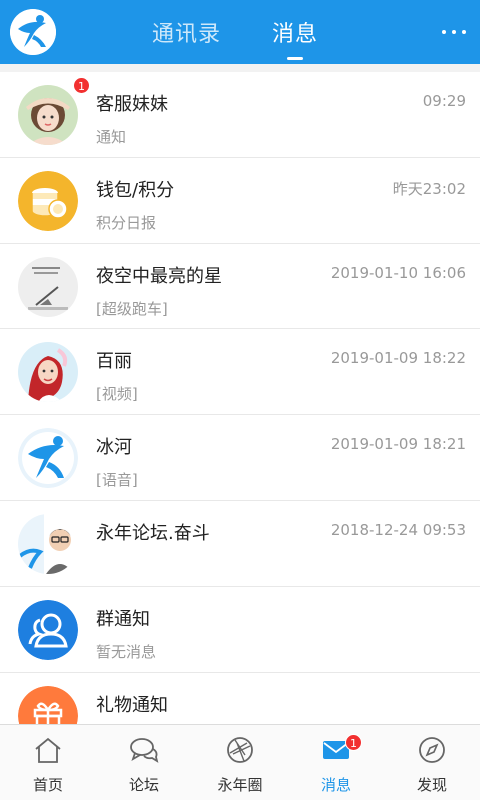 The image size is (480, 800). Describe the element at coordinates (240, 200) in the screenshot. I see `message-row: 钱包/积分 积分日报 昨天23:02` at that location.